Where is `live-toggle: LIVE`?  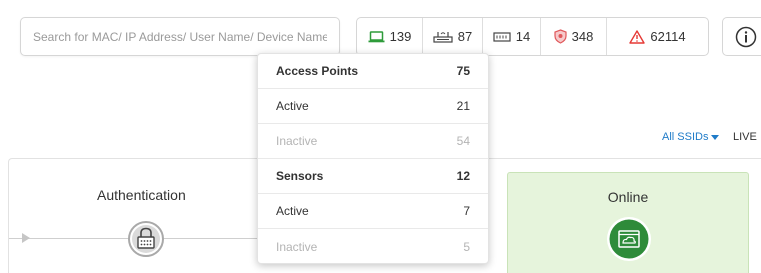
live-toggle: LIVE is located at coordinates (745, 137).